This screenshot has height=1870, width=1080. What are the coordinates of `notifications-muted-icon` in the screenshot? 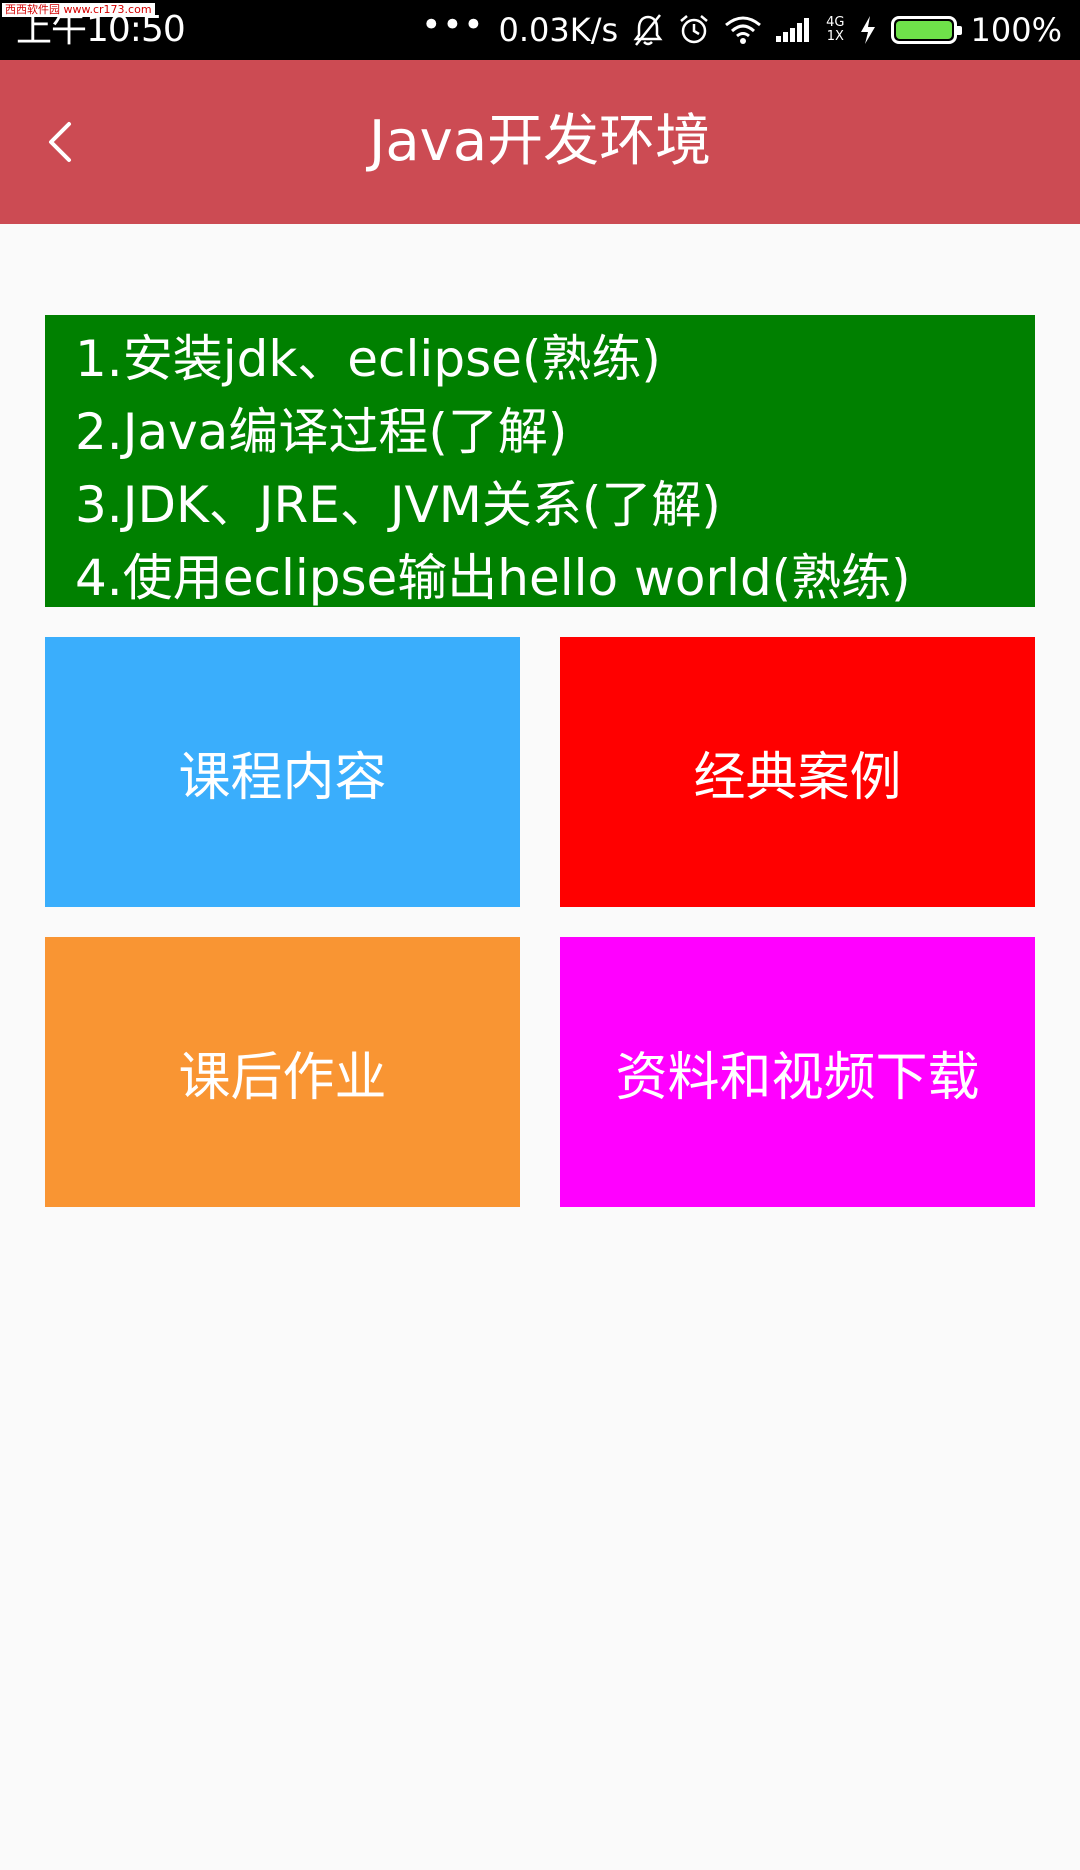 It's located at (648, 30).